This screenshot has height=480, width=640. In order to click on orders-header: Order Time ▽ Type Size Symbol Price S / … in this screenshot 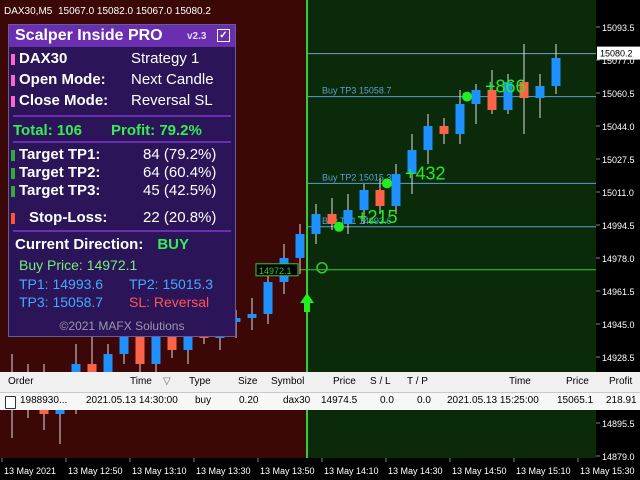, I will do `click(320, 382)`.